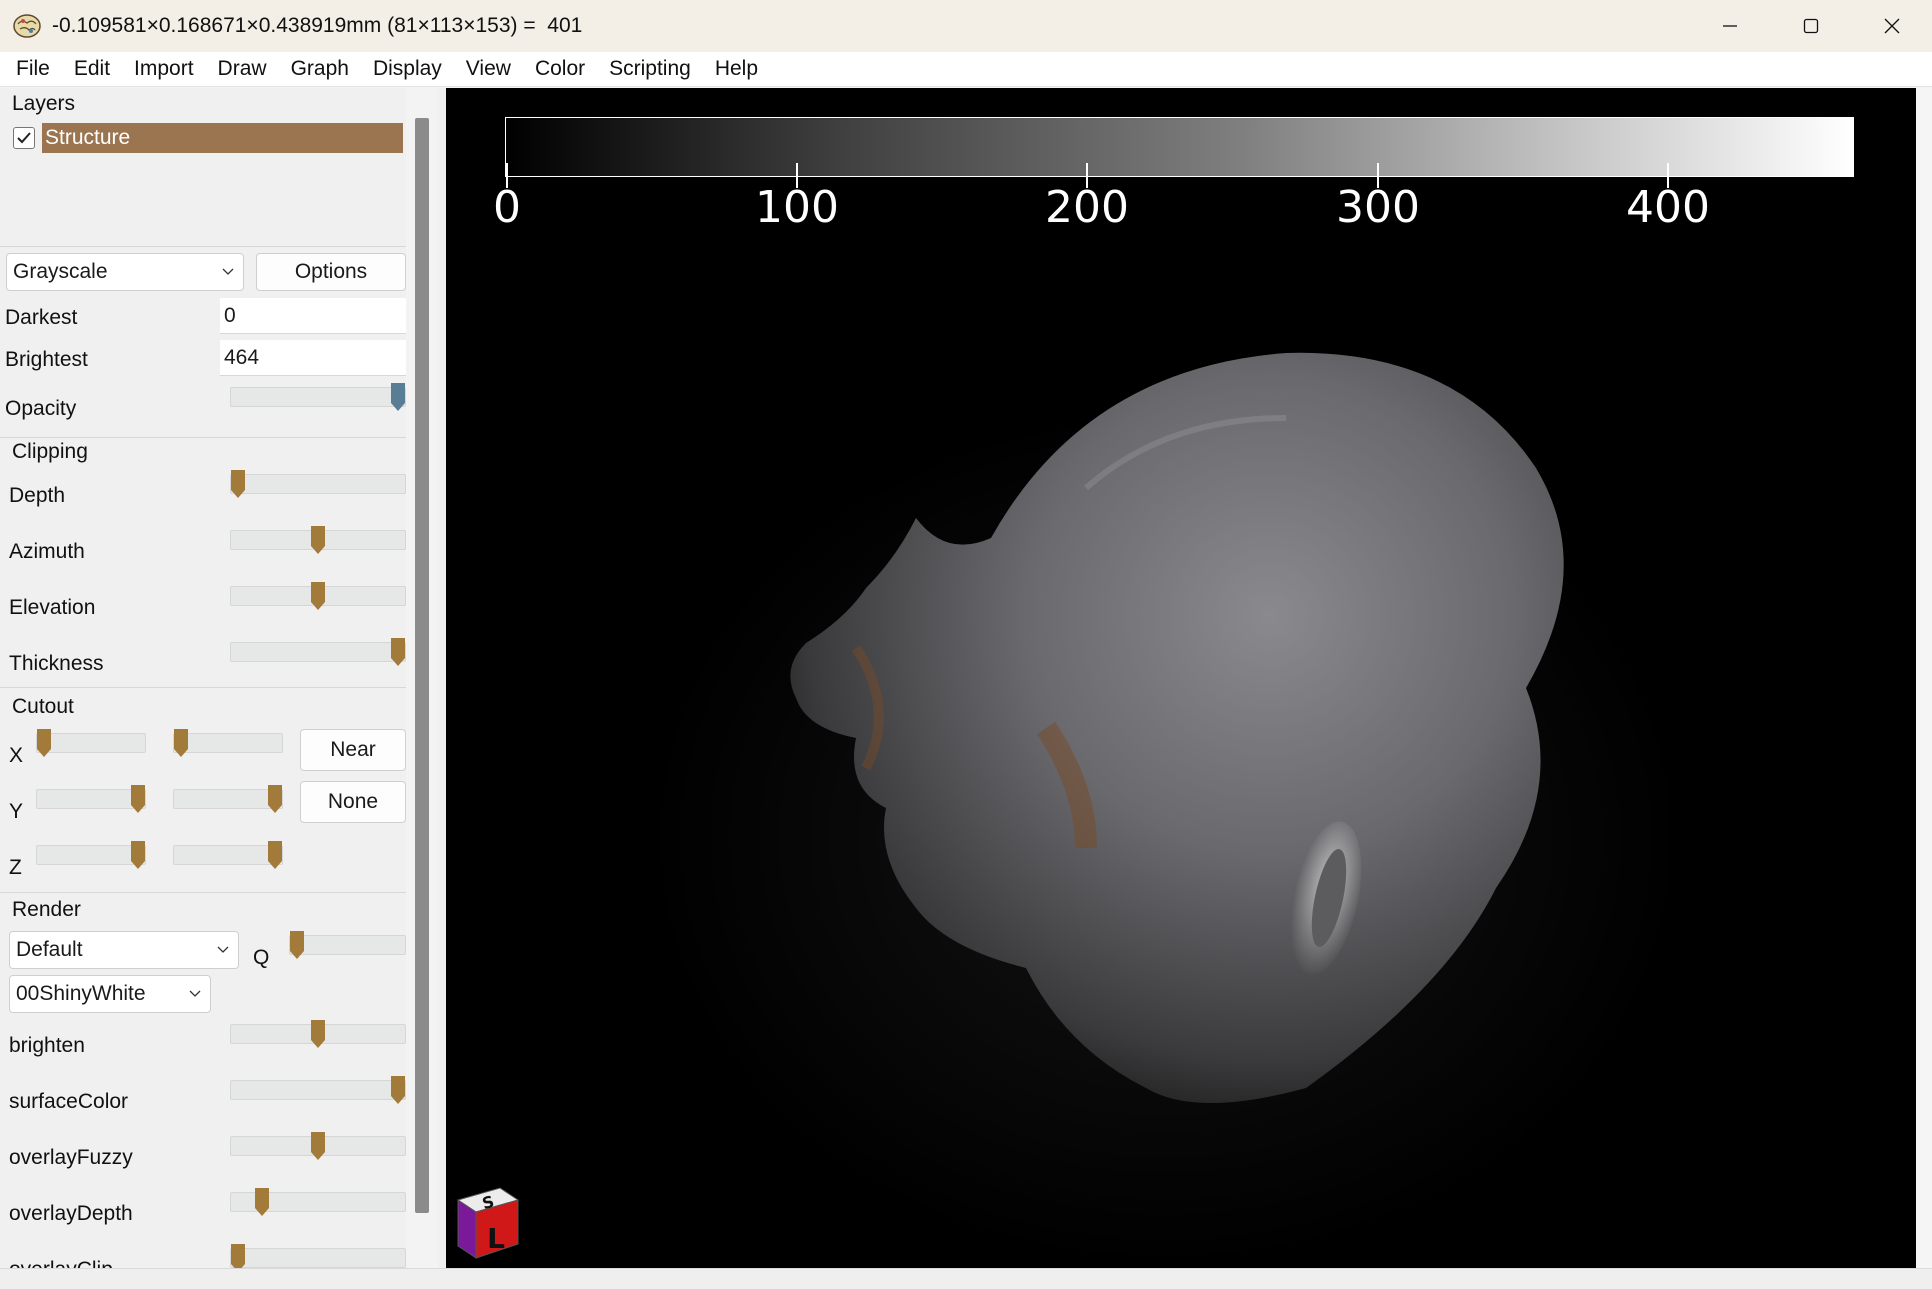  What do you see at coordinates (1924, 678) in the screenshot?
I see `right-edge-strip` at bounding box center [1924, 678].